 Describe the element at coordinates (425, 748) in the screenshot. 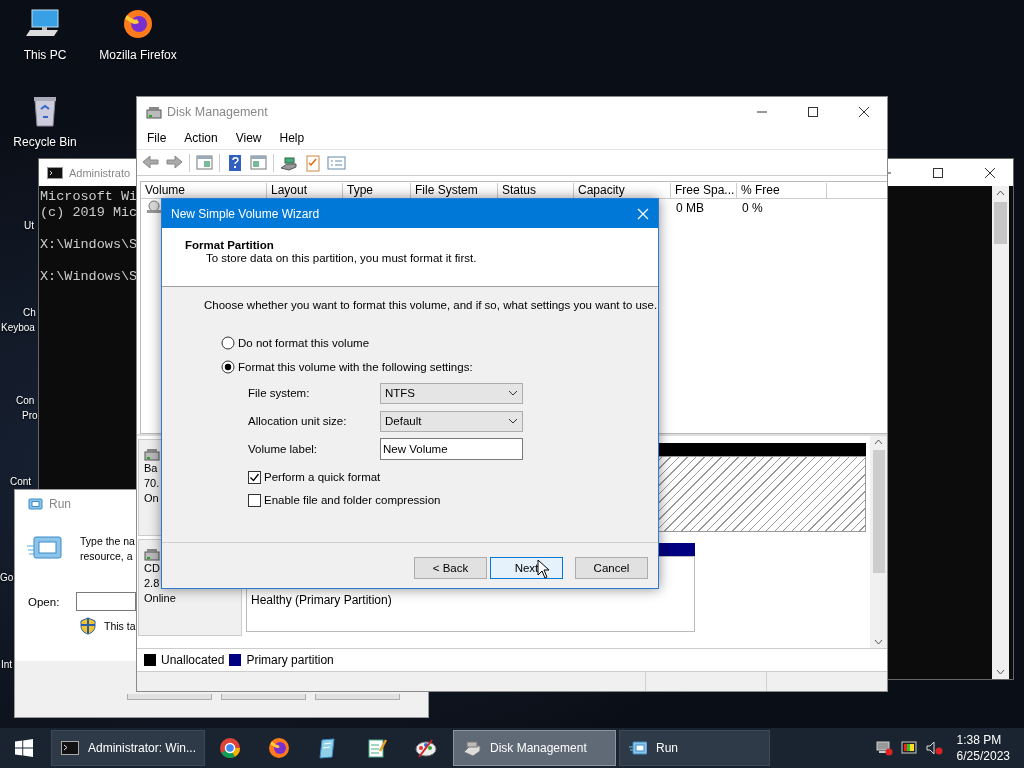

I see `palette-icon` at that location.